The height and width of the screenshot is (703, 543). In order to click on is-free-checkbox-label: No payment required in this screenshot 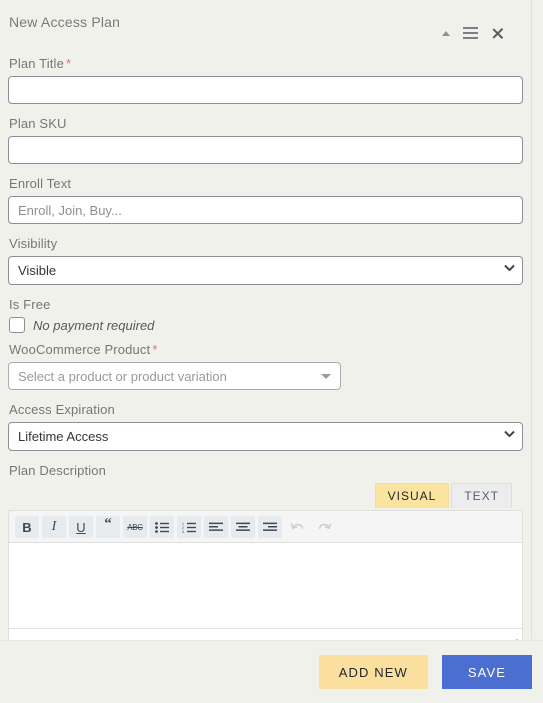, I will do `click(94, 325)`.